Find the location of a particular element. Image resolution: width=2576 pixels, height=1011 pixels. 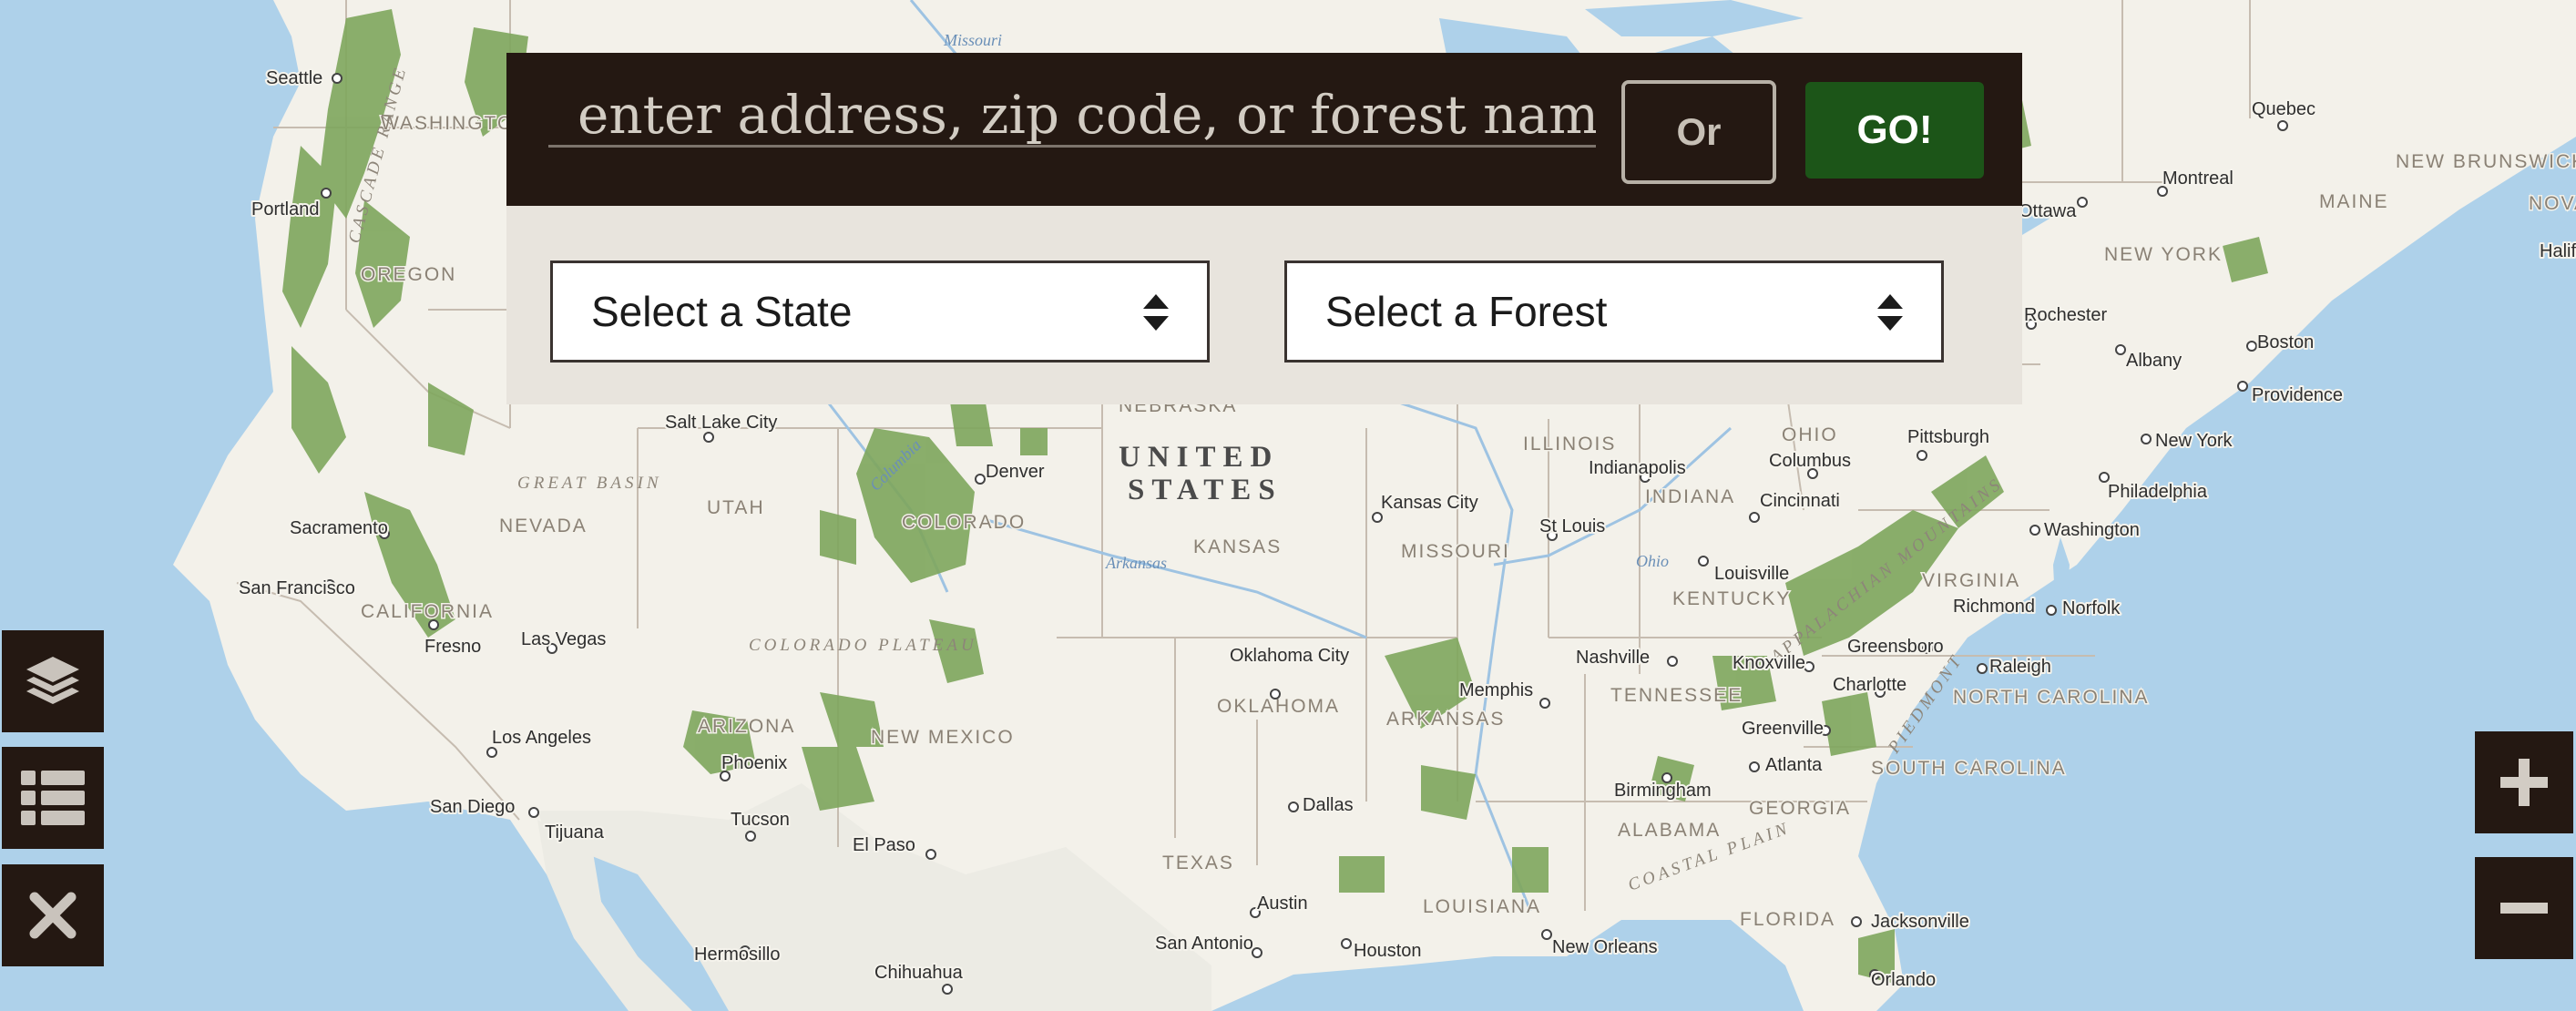

minus-icon is located at coordinates (2524, 908).